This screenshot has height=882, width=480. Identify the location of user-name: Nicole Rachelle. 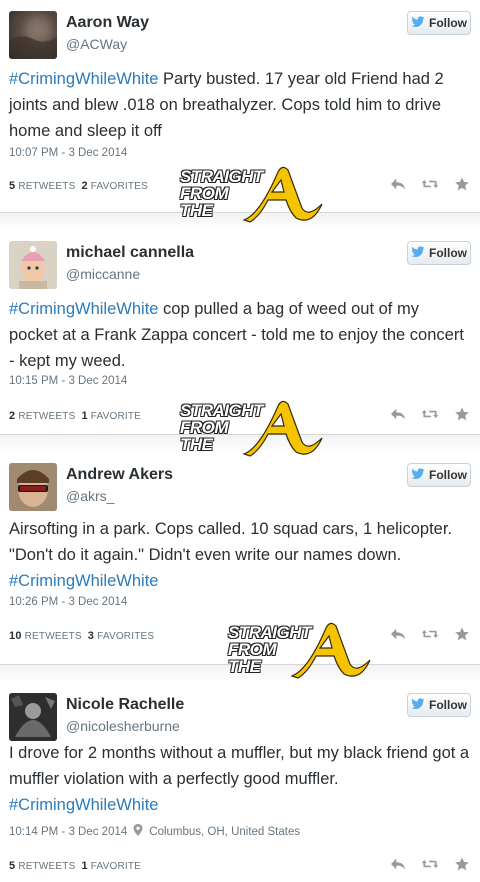
(125, 705).